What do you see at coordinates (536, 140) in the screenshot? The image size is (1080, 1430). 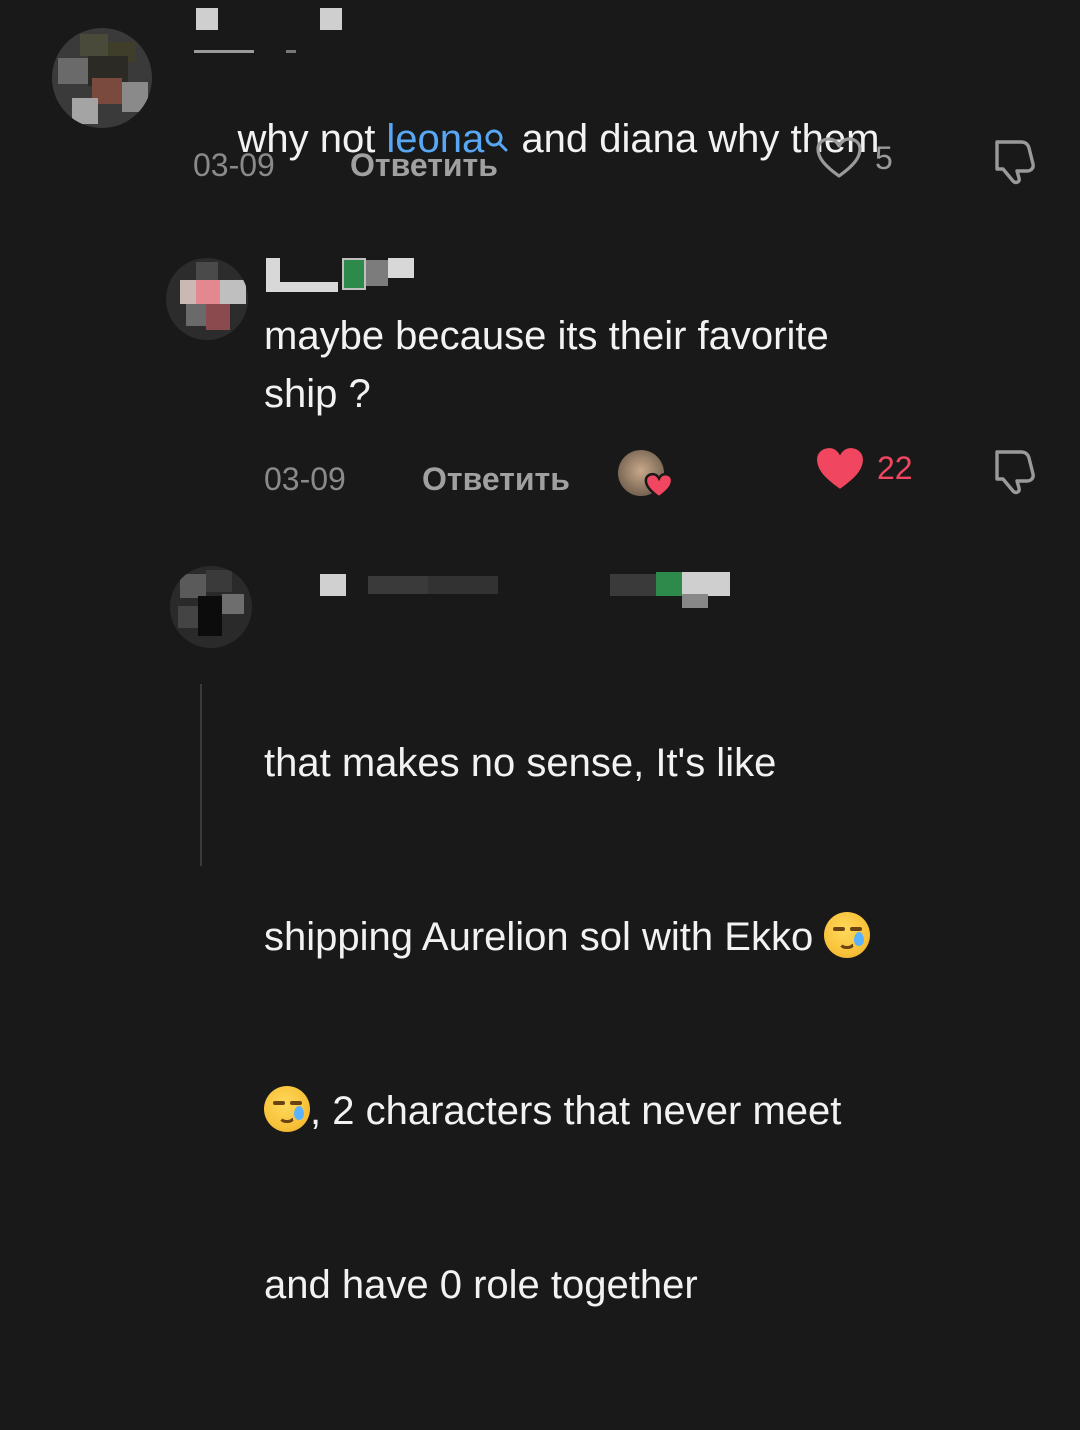 I see `comment-text: why not leona and diana why them` at bounding box center [536, 140].